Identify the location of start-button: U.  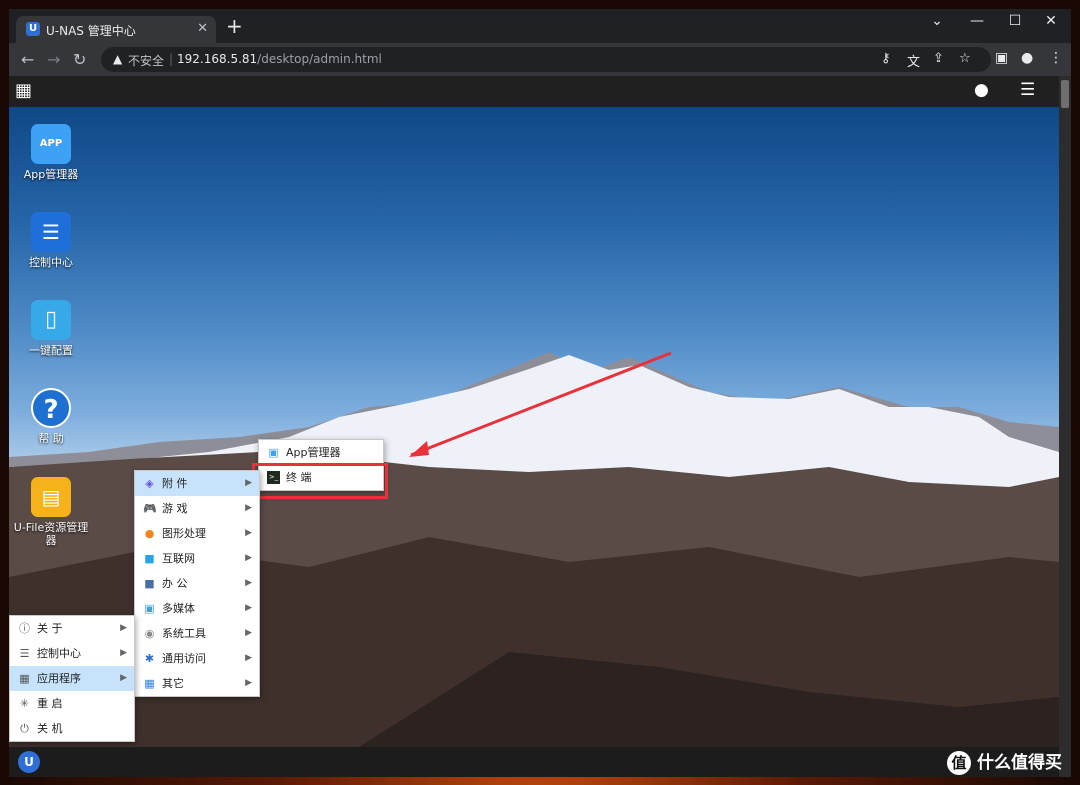
(29, 762).